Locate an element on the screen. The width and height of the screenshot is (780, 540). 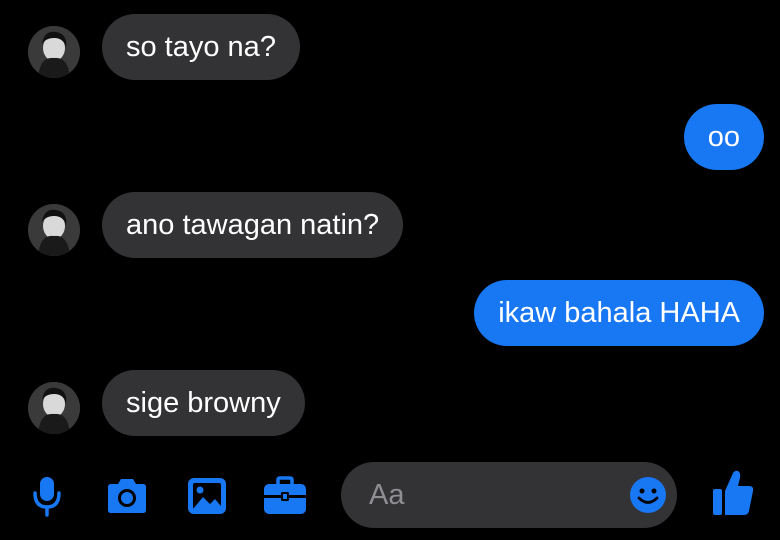
thumbs-up-icon is located at coordinates (733, 492).